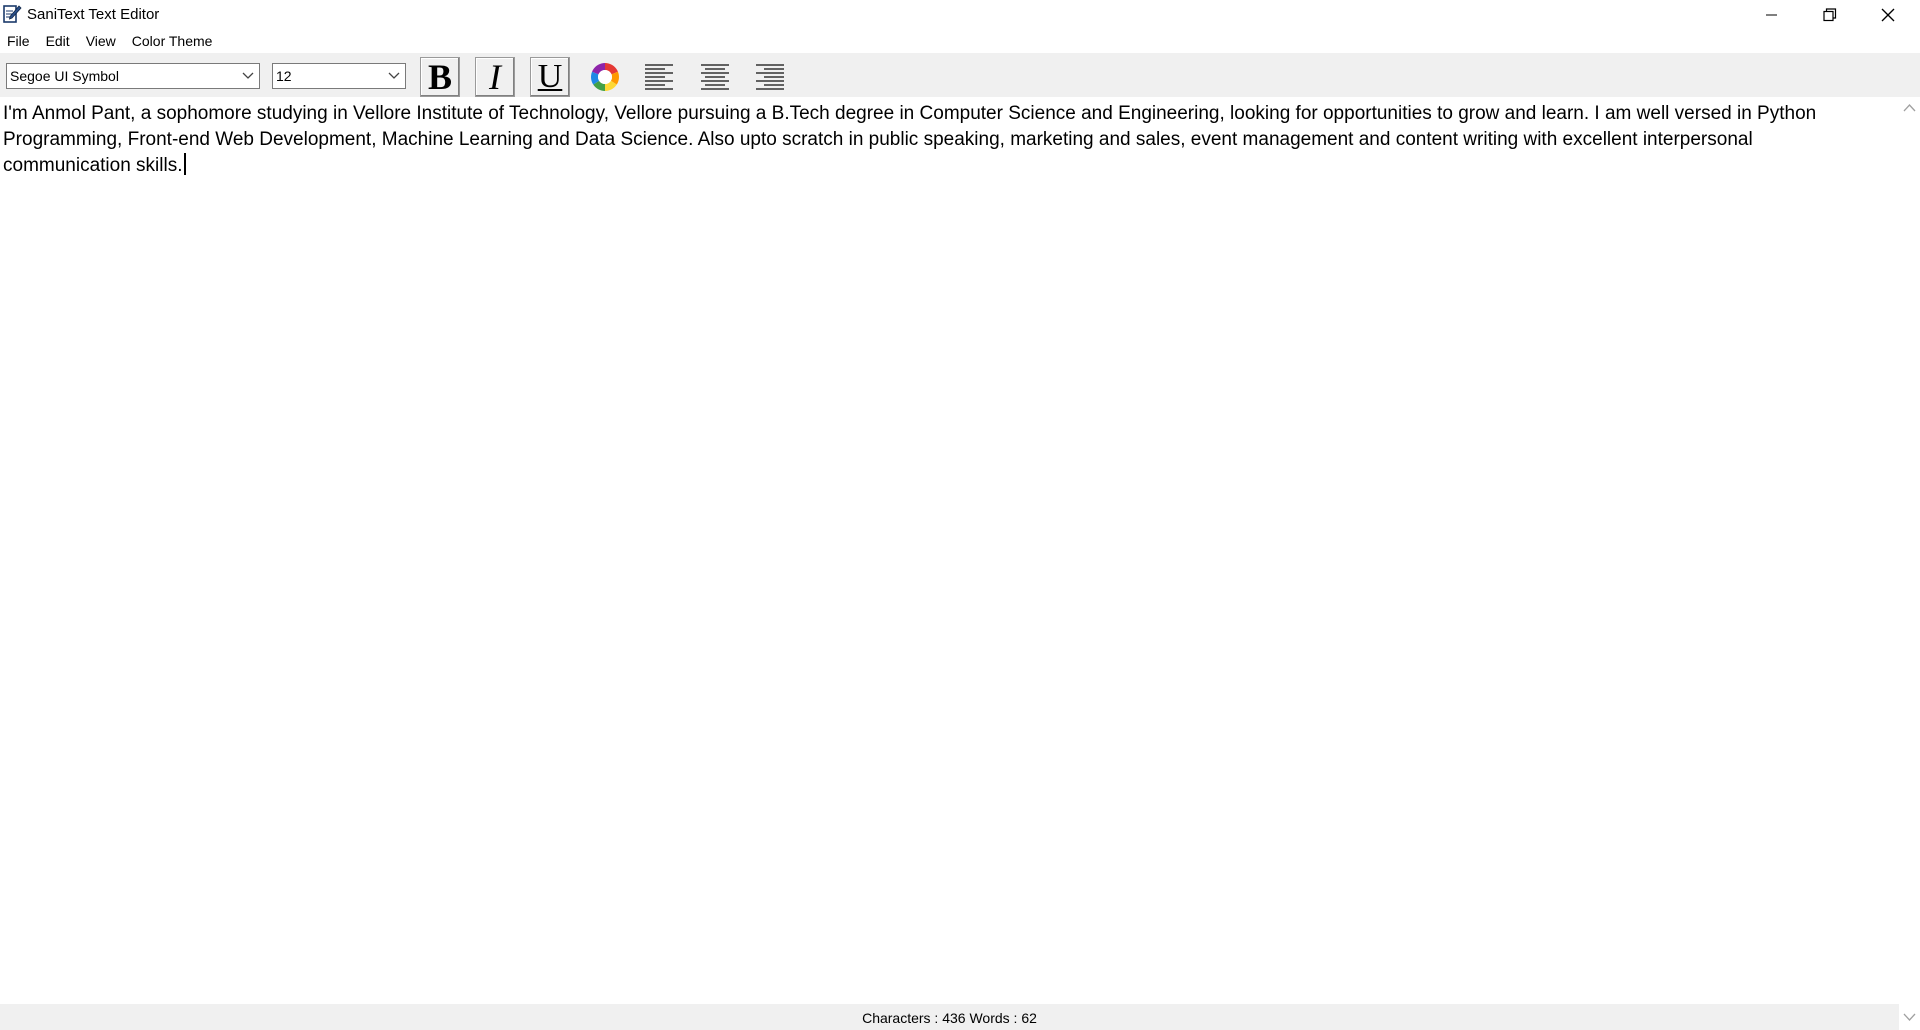 The height and width of the screenshot is (1030, 1920). I want to click on align-center-button, so click(715, 77).